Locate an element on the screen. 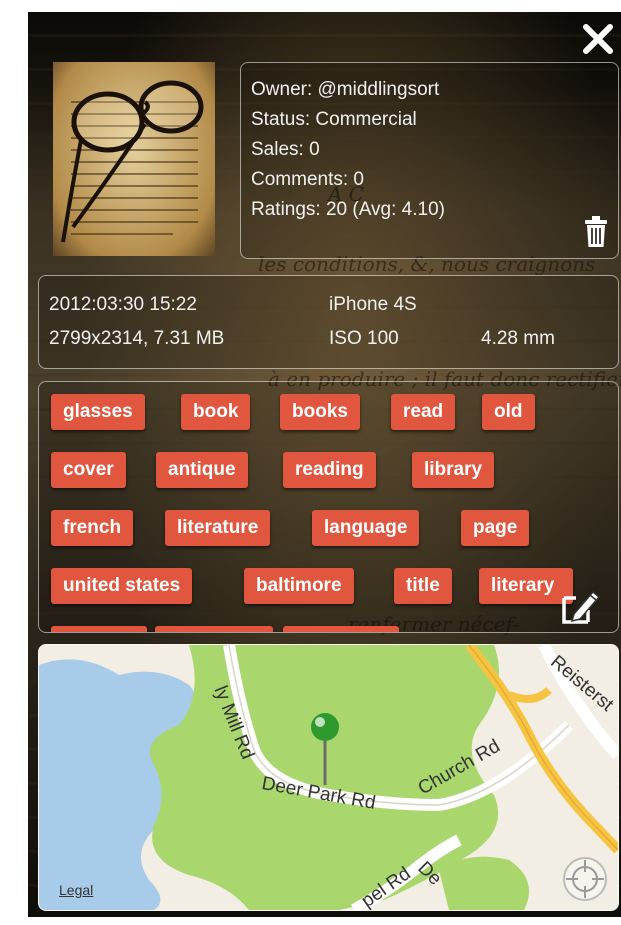 This screenshot has height=925, width=621. book-glasses-image is located at coordinates (132, 161).